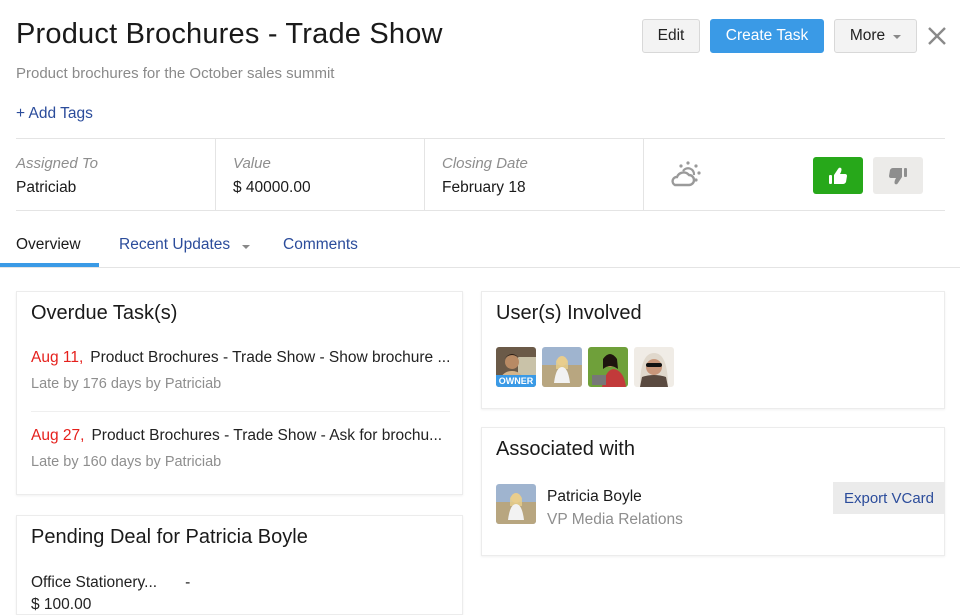 This screenshot has width=960, height=615. I want to click on assigned-to-value: Patriciab, so click(46, 187).